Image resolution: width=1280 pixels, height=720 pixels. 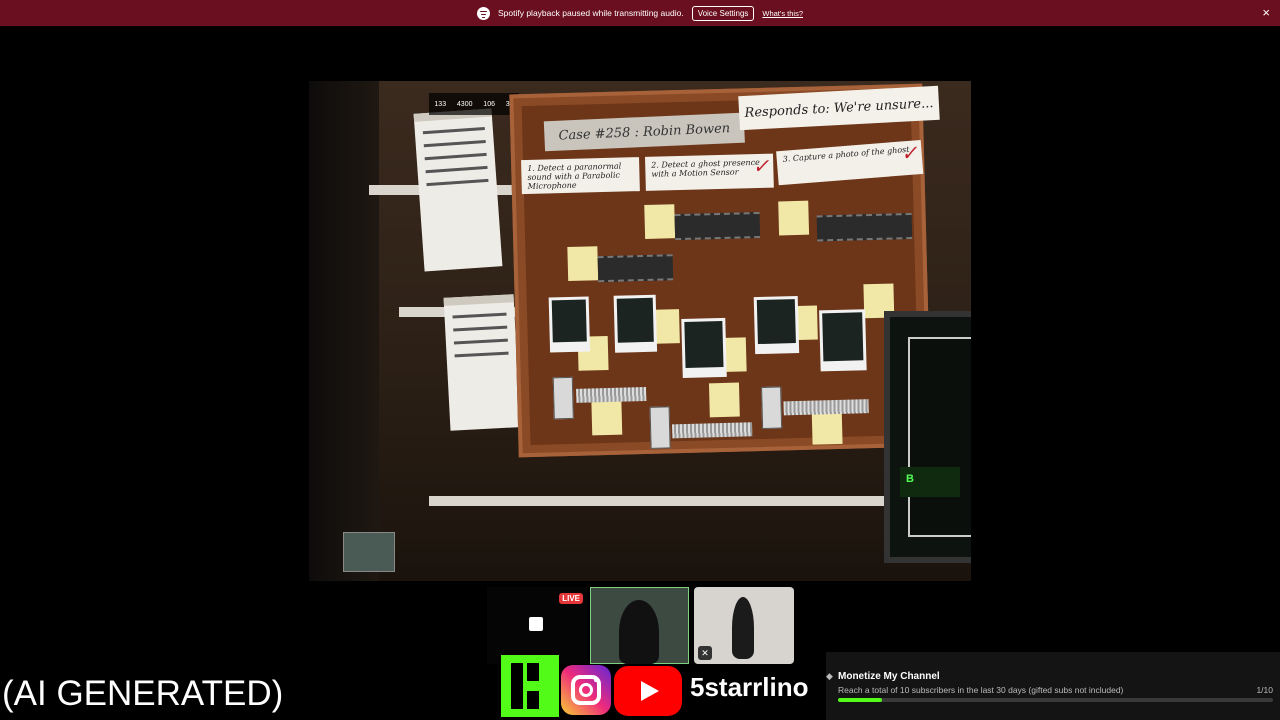 I want to click on camera-feed-1: LIVE, so click(x=537, y=625).